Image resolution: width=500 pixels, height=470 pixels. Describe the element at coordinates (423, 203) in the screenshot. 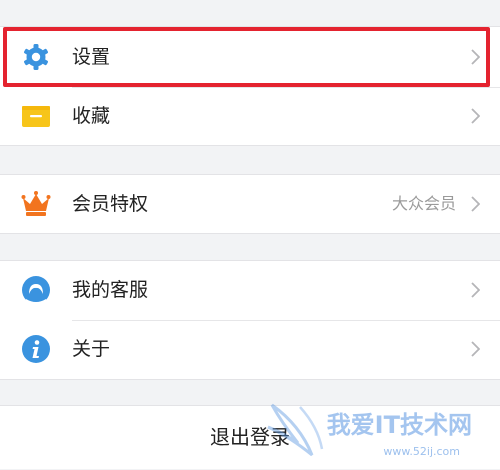

I see `membership-level: 大众会员` at that location.